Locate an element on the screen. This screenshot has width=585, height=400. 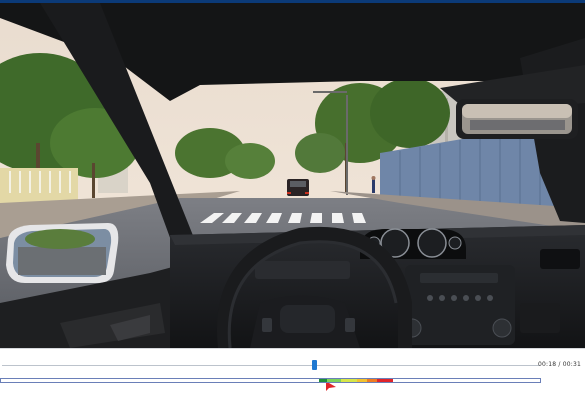
time-readout: 00:18 / 00:31 is located at coordinates (559, 364).